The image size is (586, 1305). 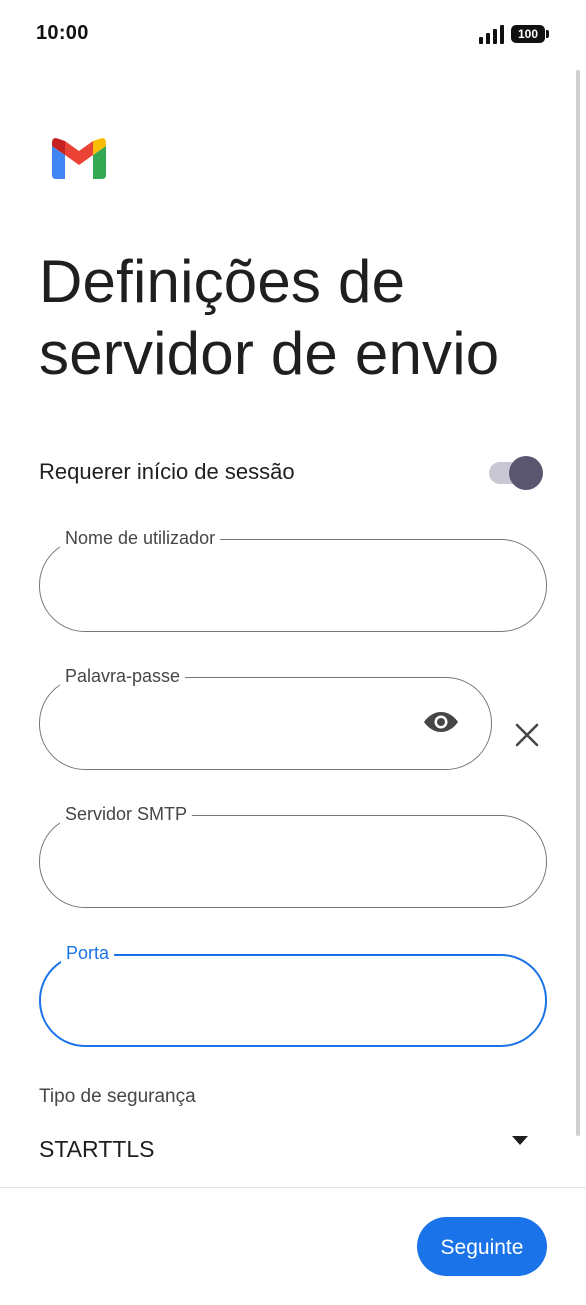 I want to click on page-title-line1: Definições de, so click(x=222, y=281).